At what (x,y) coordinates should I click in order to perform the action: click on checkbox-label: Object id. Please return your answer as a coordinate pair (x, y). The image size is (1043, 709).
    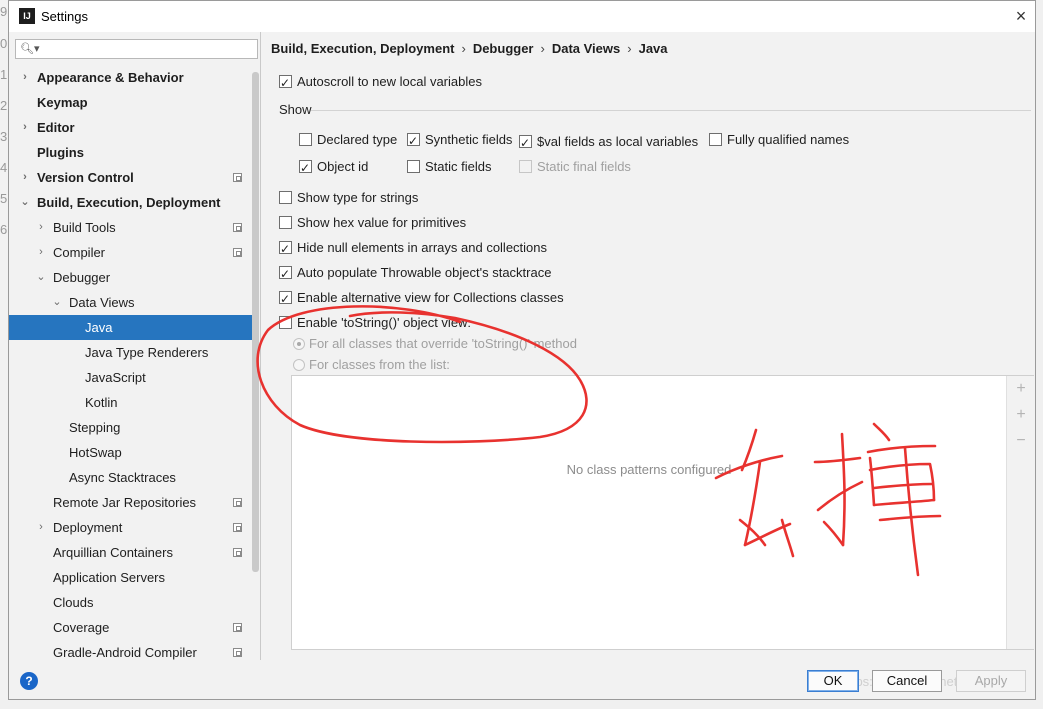
    Looking at the image, I should click on (343, 166).